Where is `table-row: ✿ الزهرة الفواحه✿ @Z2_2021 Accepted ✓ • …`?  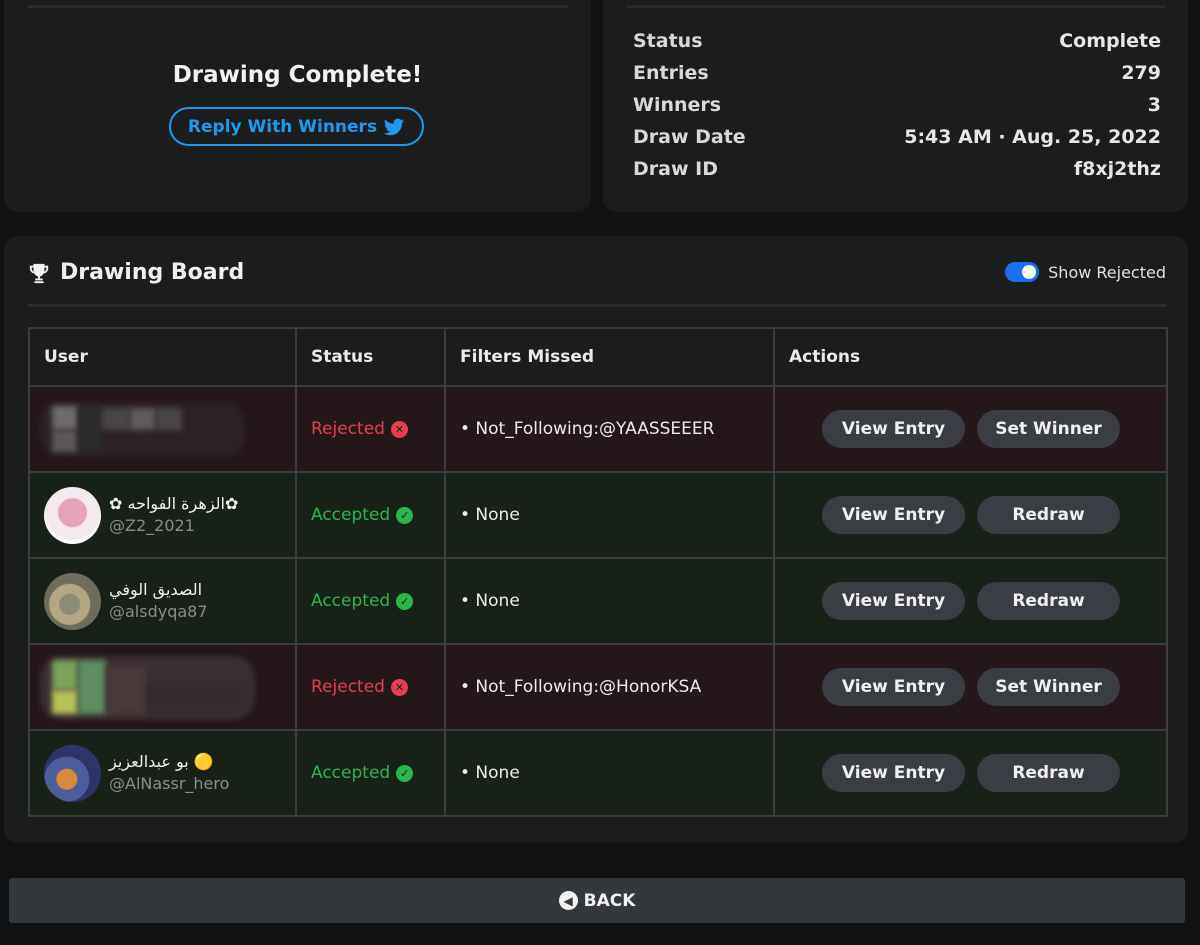
table-row: ✿ الزهرة الفواحه✿ @Z2_2021 Accepted ✓ • … is located at coordinates (598, 515).